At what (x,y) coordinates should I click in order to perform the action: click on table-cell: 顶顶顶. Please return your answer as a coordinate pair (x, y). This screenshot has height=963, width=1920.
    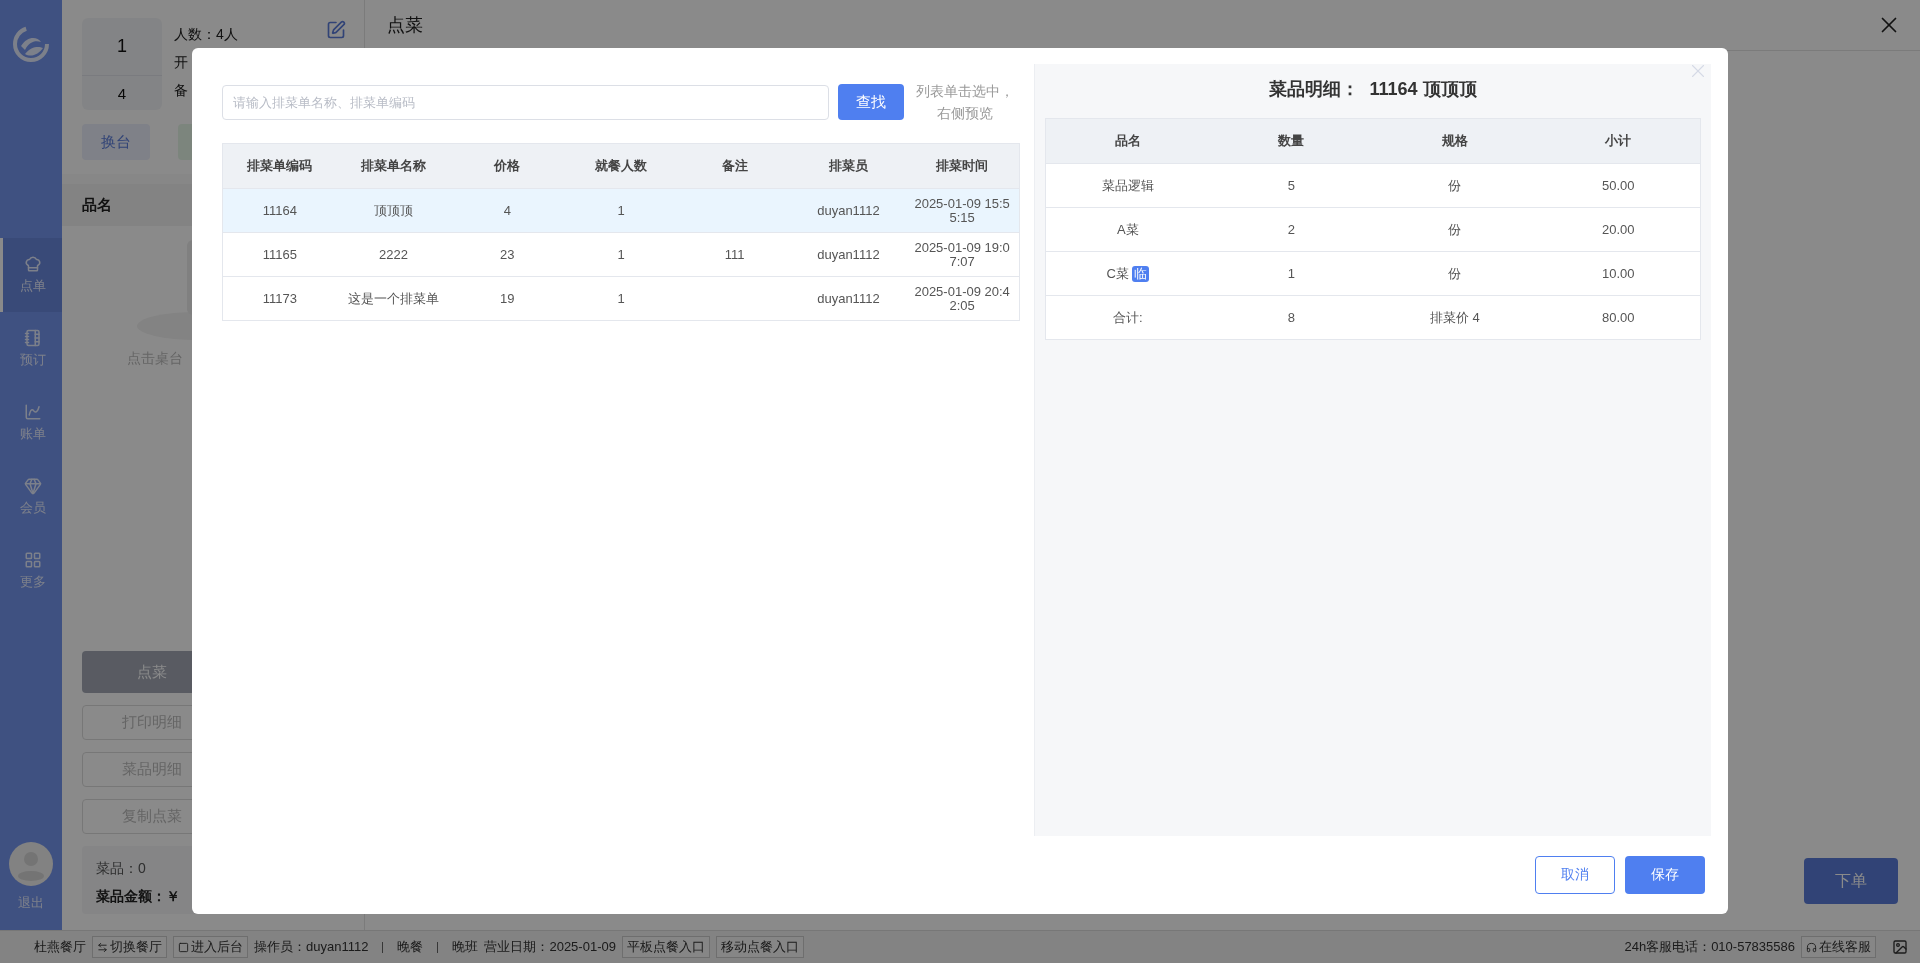
    Looking at the image, I should click on (393, 210).